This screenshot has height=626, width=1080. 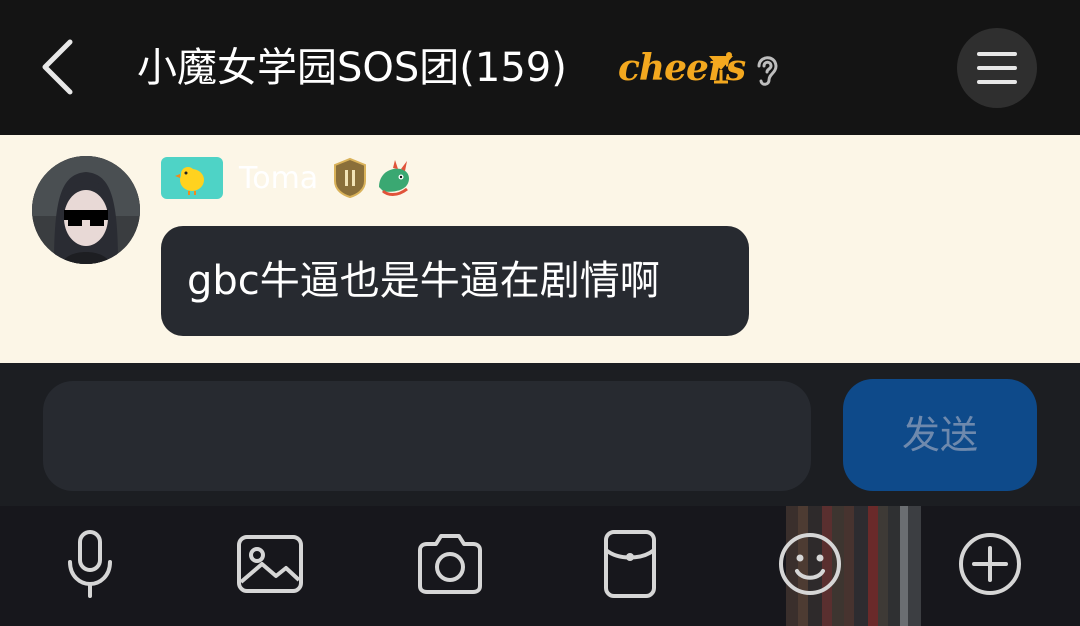 What do you see at coordinates (394, 178) in the screenshot?
I see `dragon-icon` at bounding box center [394, 178].